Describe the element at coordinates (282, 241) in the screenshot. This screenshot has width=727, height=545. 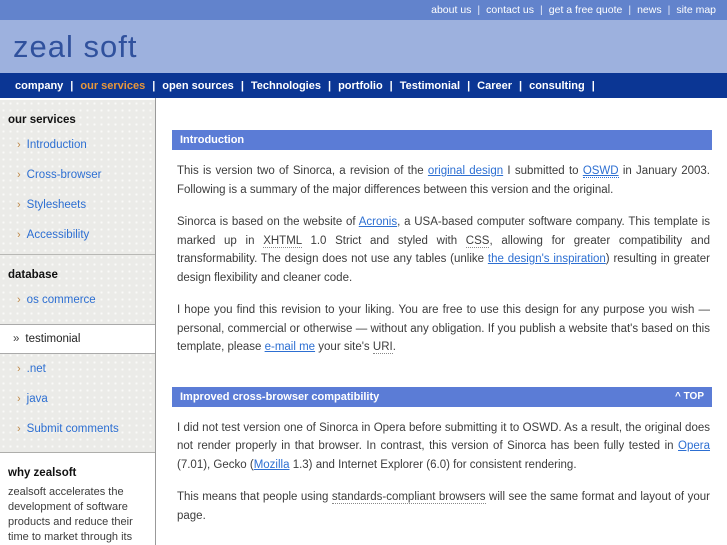
I see `acronym-text: XHTML` at that location.